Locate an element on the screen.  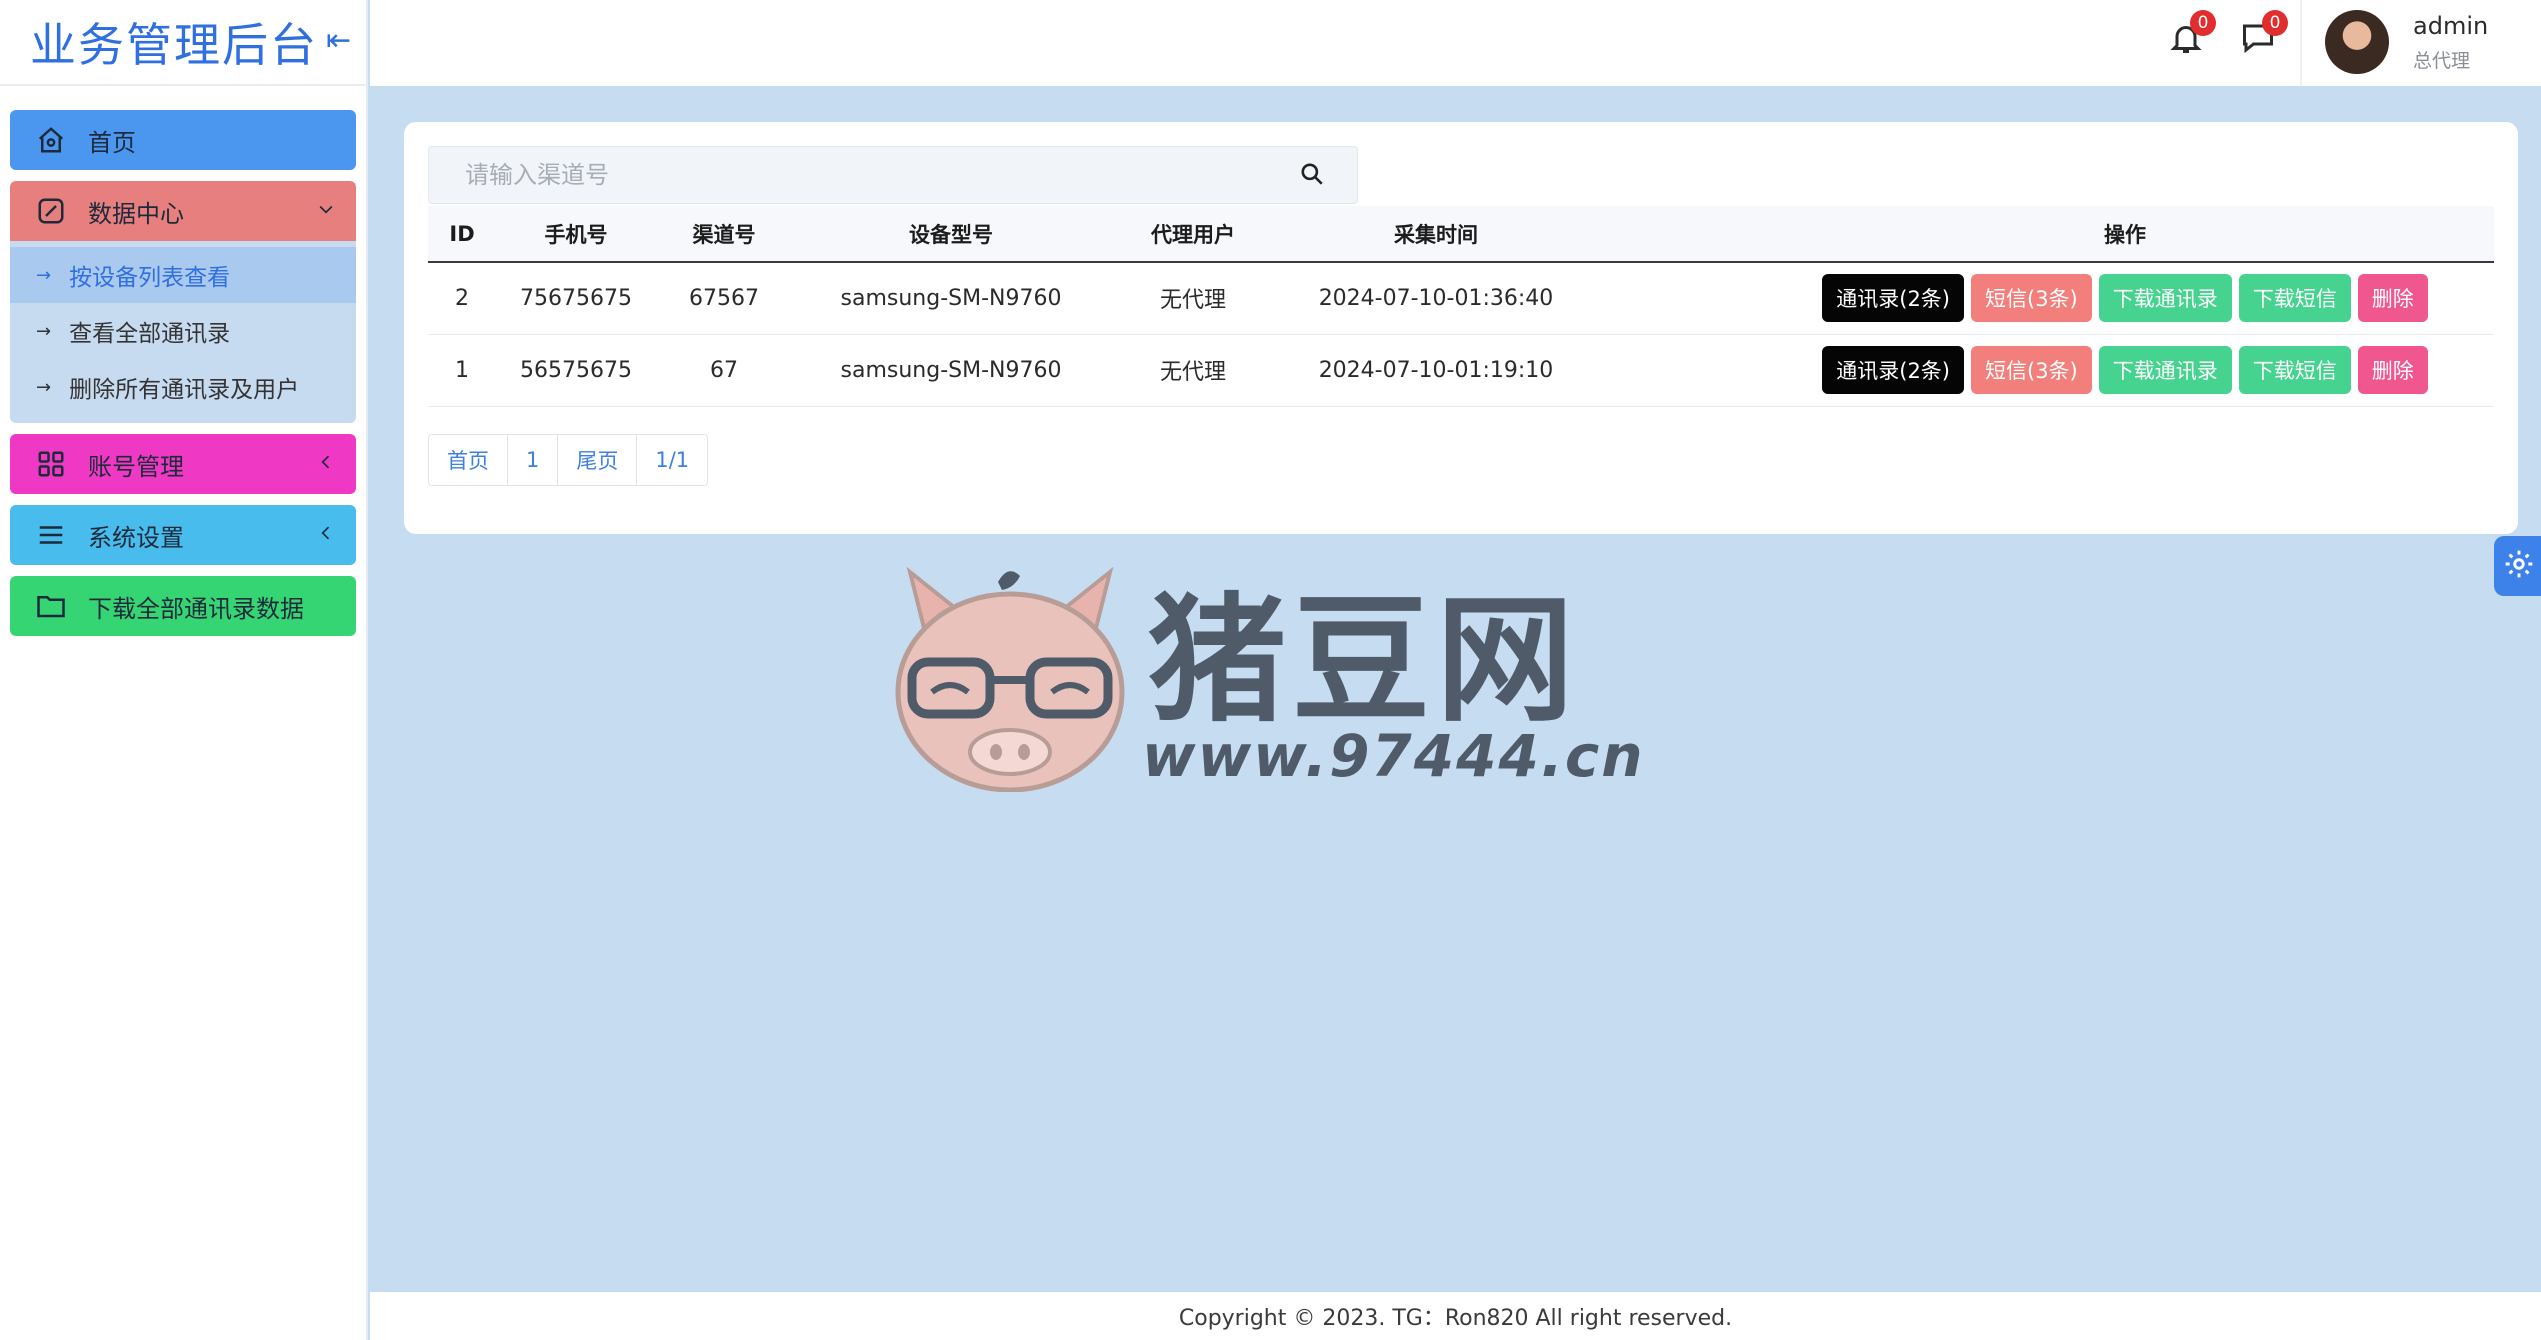
sidebar-subitem-device-list: → 按设备列表查看 is located at coordinates (183, 275).